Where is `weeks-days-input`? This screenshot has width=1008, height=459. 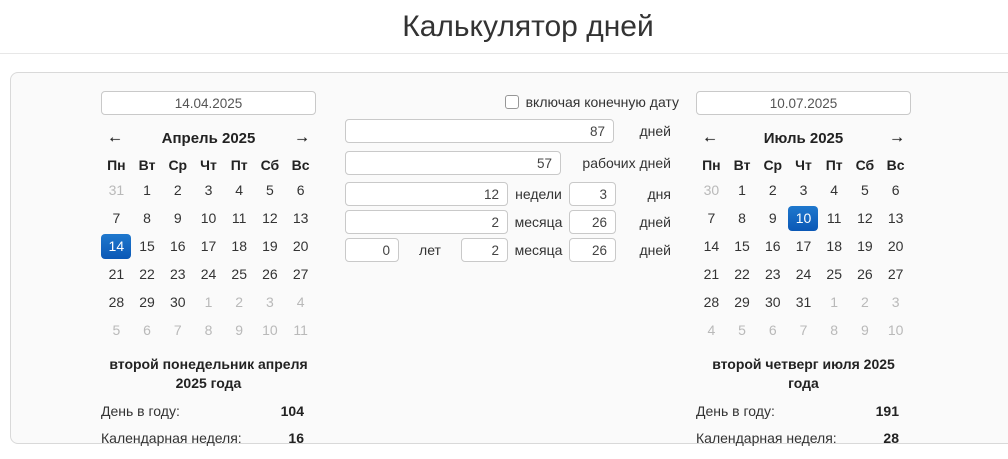 weeks-days-input is located at coordinates (592, 194).